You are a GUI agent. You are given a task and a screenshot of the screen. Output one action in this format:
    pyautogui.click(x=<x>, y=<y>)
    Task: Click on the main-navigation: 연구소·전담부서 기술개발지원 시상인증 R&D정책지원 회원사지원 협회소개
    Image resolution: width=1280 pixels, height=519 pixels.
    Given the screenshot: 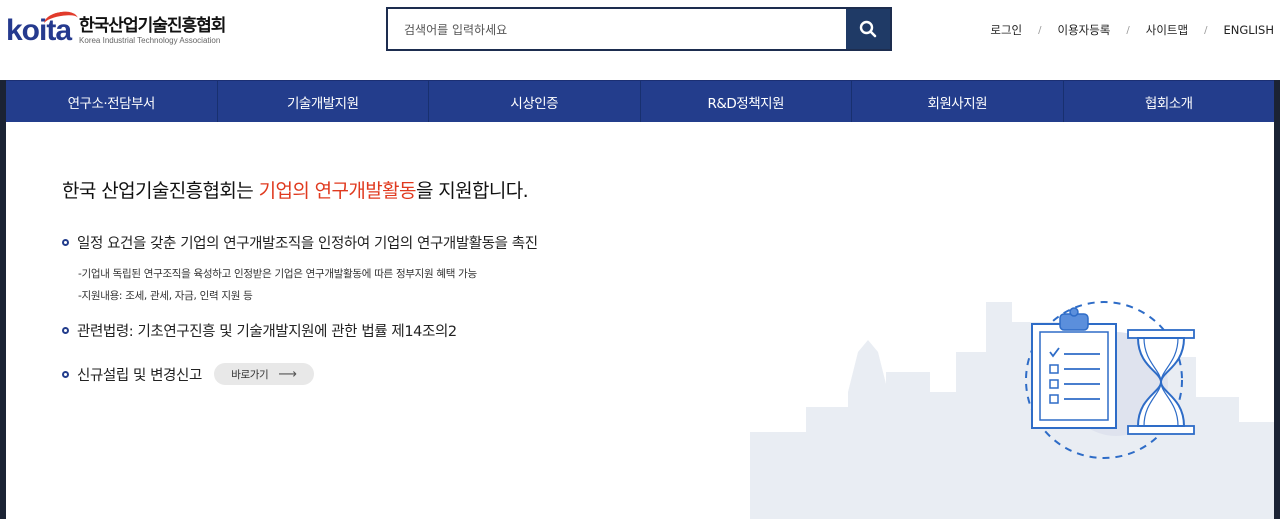 What is the action you would take?
    pyautogui.click(x=640, y=101)
    